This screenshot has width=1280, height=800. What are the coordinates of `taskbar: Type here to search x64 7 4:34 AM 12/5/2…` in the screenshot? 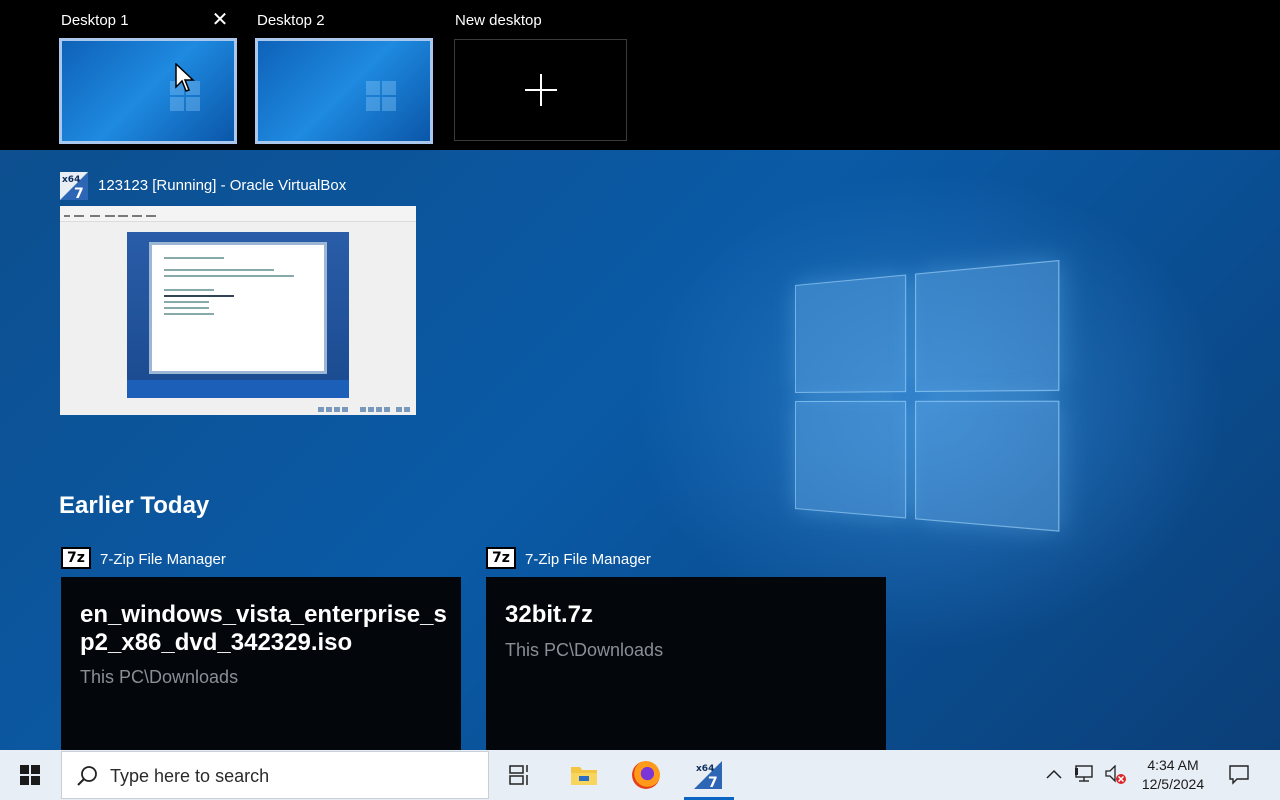 It's located at (640, 775).